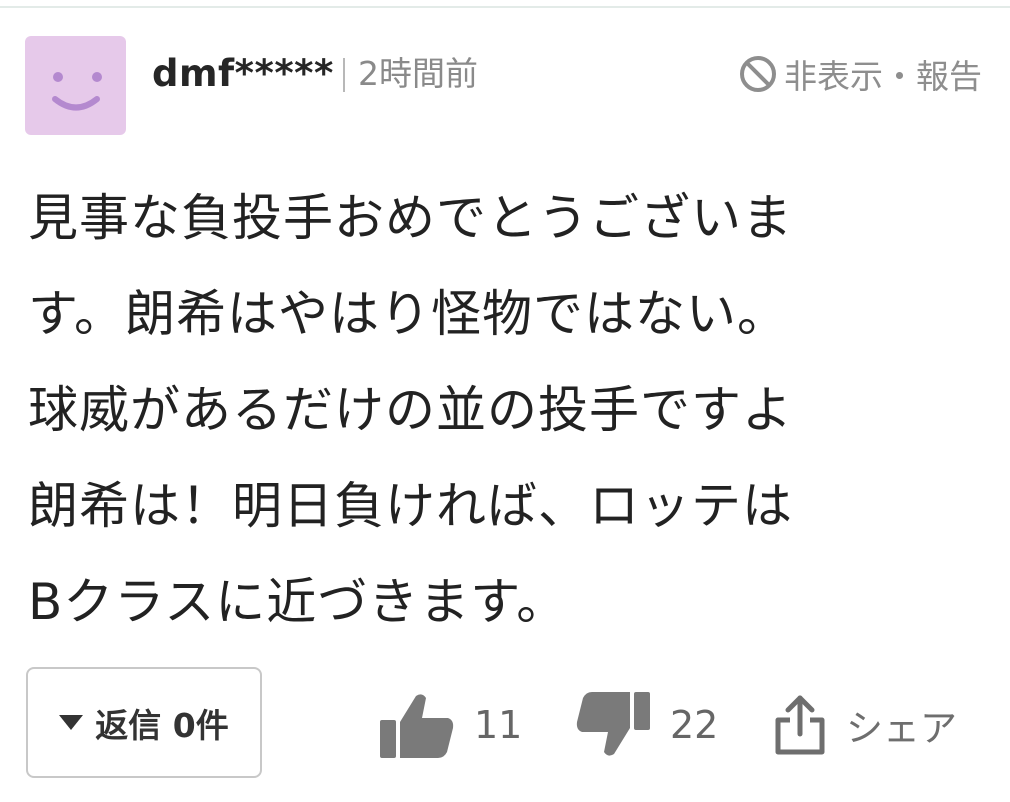 This screenshot has width=1010, height=802. What do you see at coordinates (410, 506) in the screenshot?
I see `comment-line: 朗希は！明日負ければ、ロッテは` at bounding box center [410, 506].